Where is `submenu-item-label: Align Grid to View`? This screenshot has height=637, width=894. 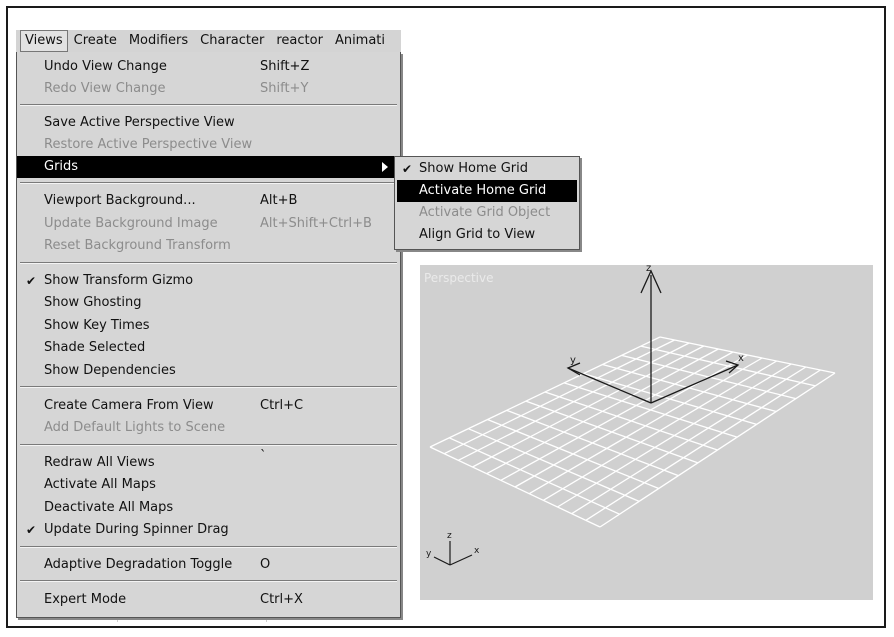
submenu-item-label: Align Grid to View is located at coordinates (477, 234).